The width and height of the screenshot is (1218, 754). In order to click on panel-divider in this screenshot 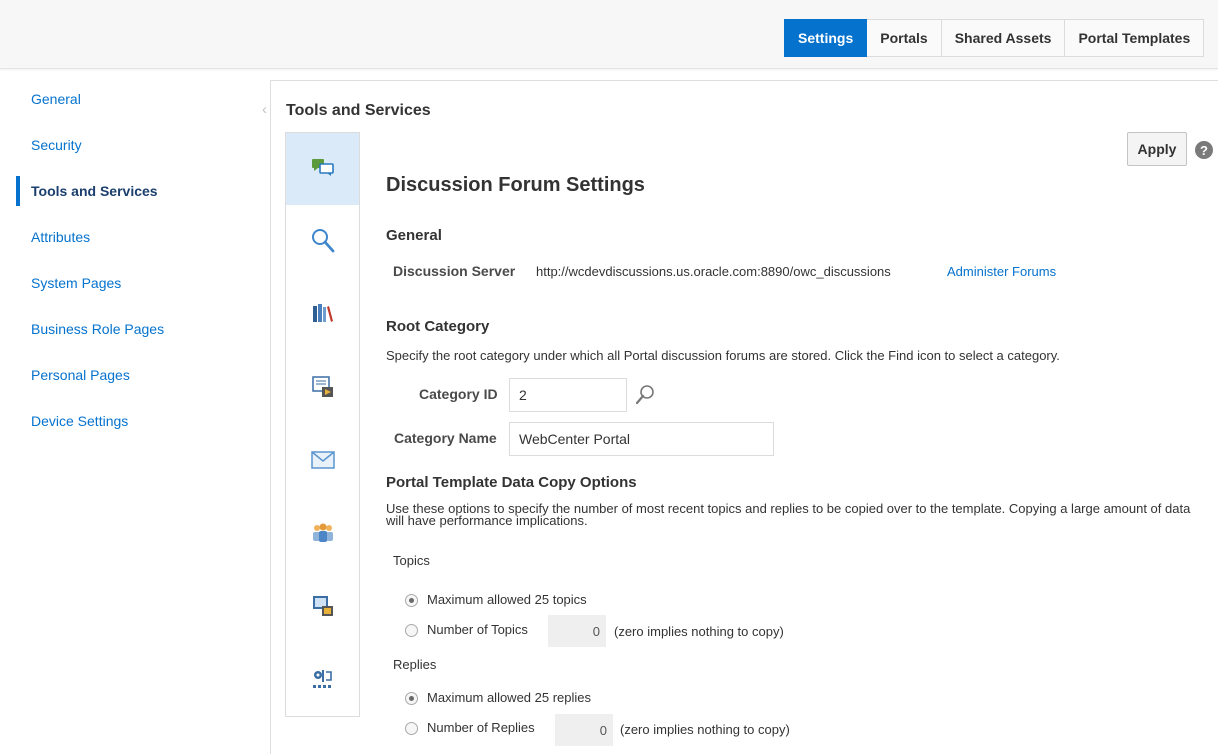, I will do `click(270, 417)`.